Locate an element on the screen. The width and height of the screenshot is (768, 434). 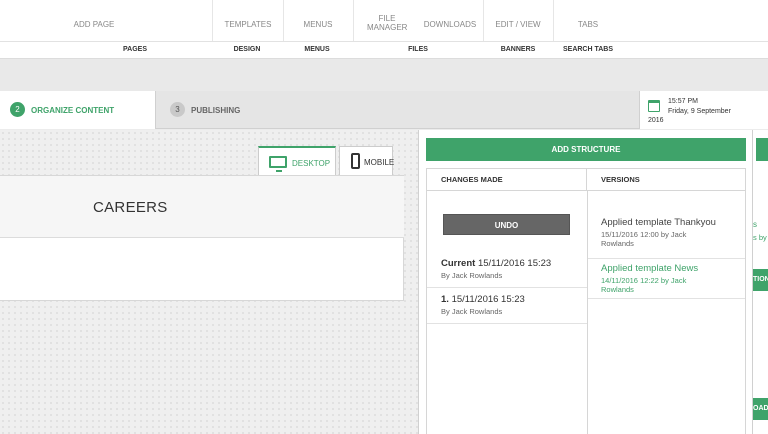
file-manager-label: FILE MANAGER is located at coordinates (387, 23).